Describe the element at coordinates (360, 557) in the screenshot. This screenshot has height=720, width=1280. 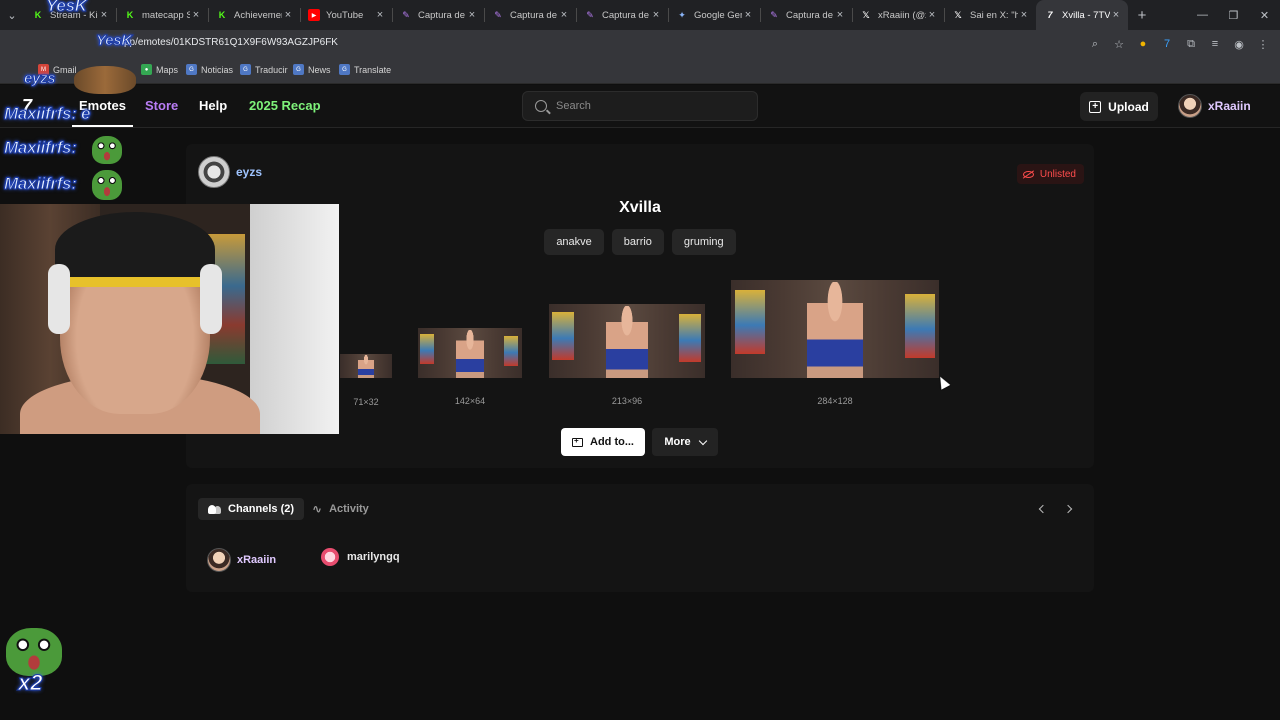
I see `channel-item: marilyngq` at that location.